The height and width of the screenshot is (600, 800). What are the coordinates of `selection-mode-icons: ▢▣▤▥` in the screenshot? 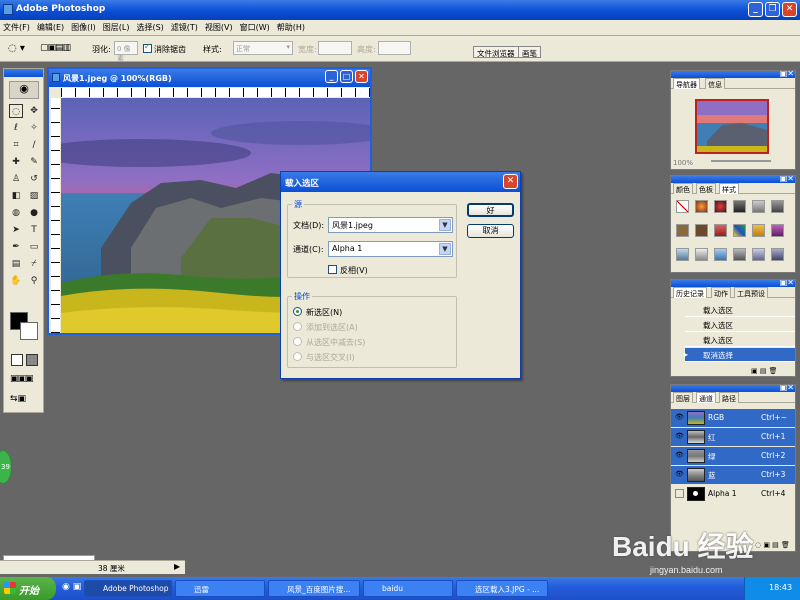 It's located at (55, 48).